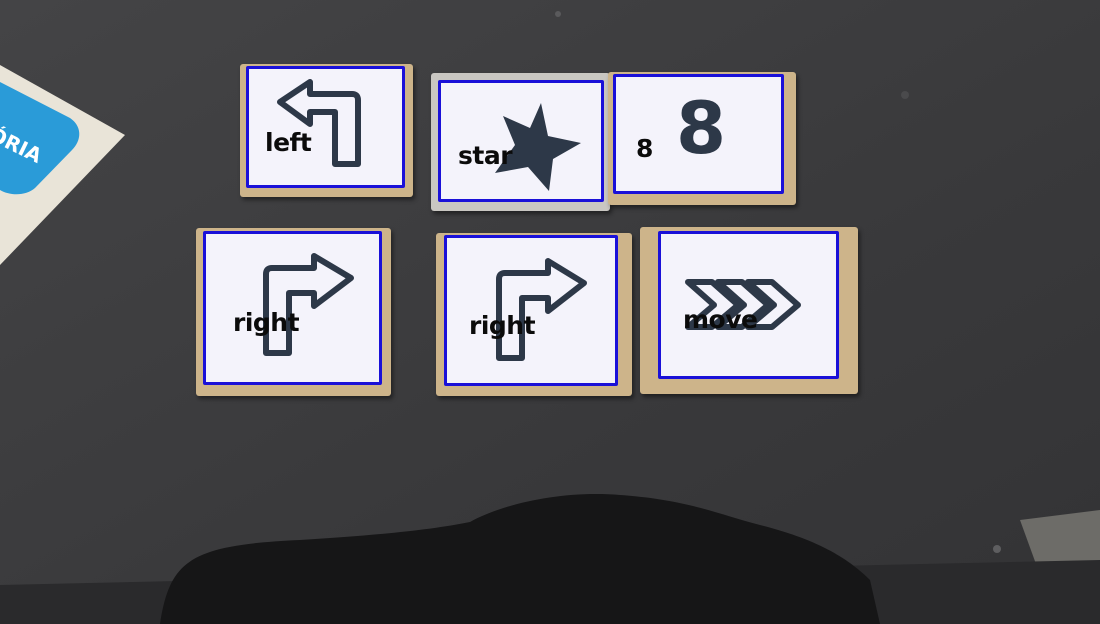 Image resolution: width=1100 pixels, height=624 pixels. Describe the element at coordinates (701, 128) in the screenshot. I see `number-8-glyph: 8` at that location.